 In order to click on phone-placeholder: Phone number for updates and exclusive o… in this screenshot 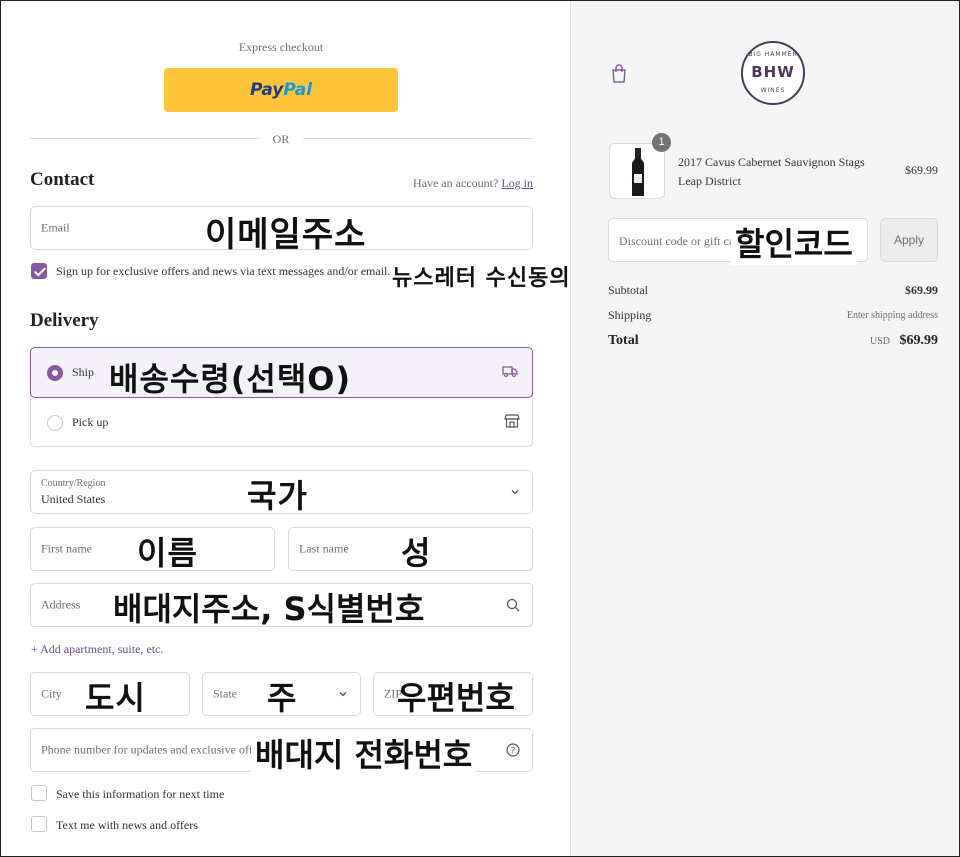, I will do `click(154, 749)`.